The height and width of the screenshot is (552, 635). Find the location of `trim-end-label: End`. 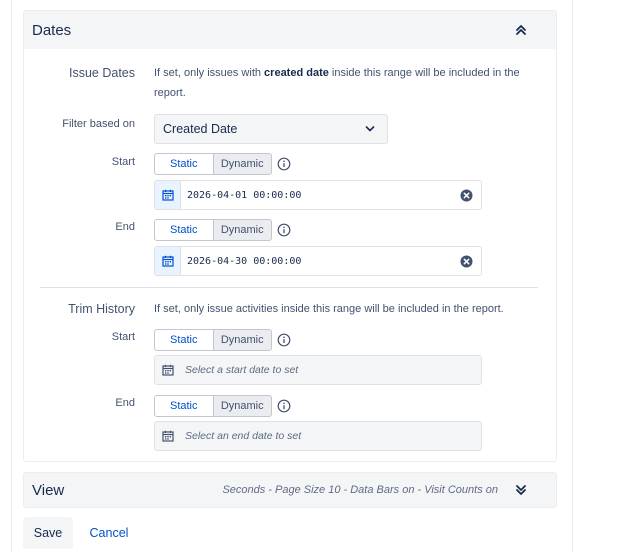

trim-end-label: End is located at coordinates (125, 403).